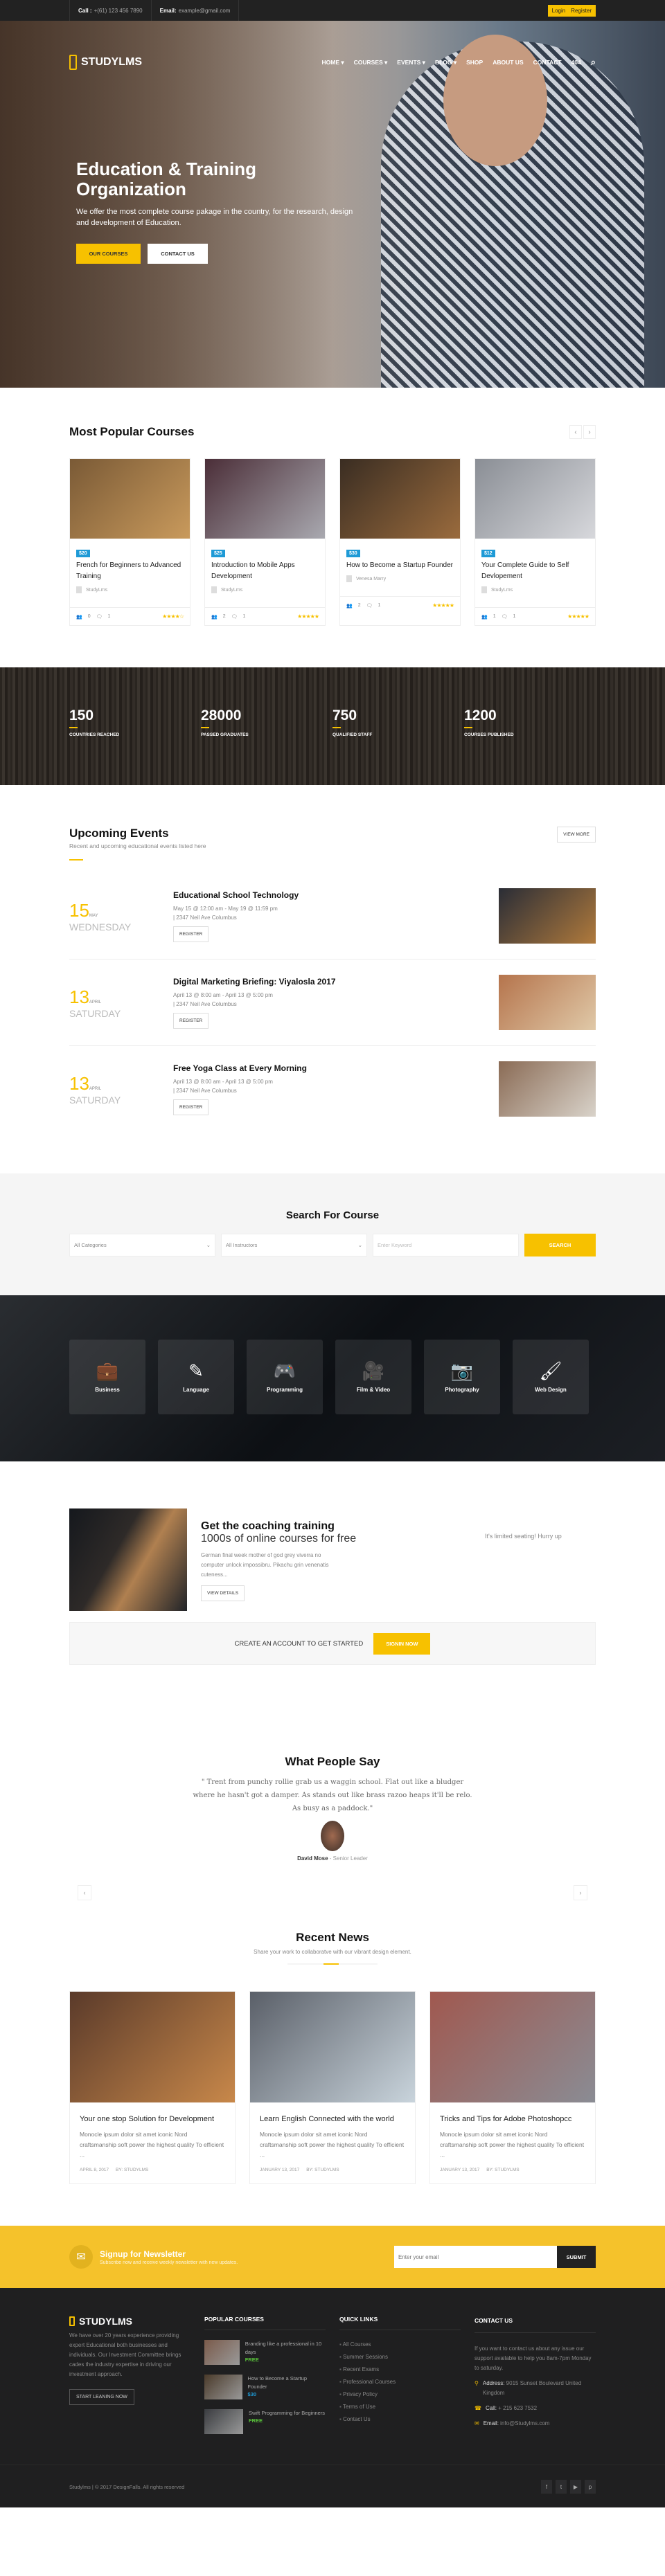 The image size is (665, 2576). What do you see at coordinates (400, 2344) in the screenshot?
I see `quick-link: All Courses` at bounding box center [400, 2344].